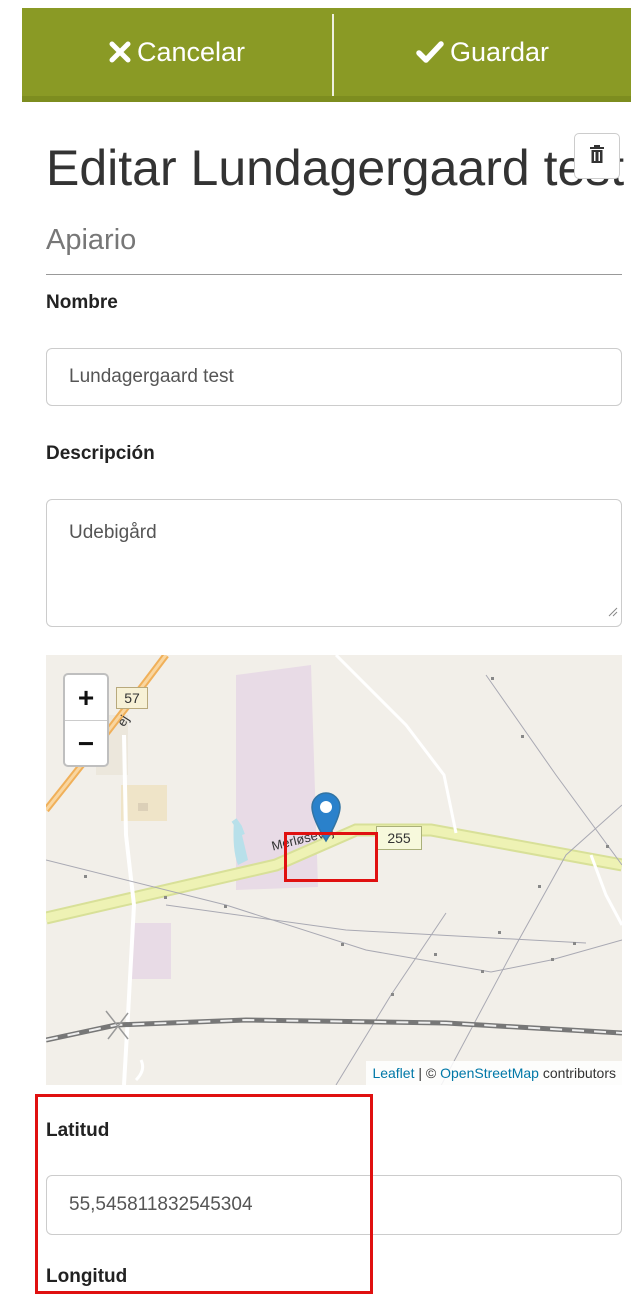  I want to click on name-input, so click(334, 377).